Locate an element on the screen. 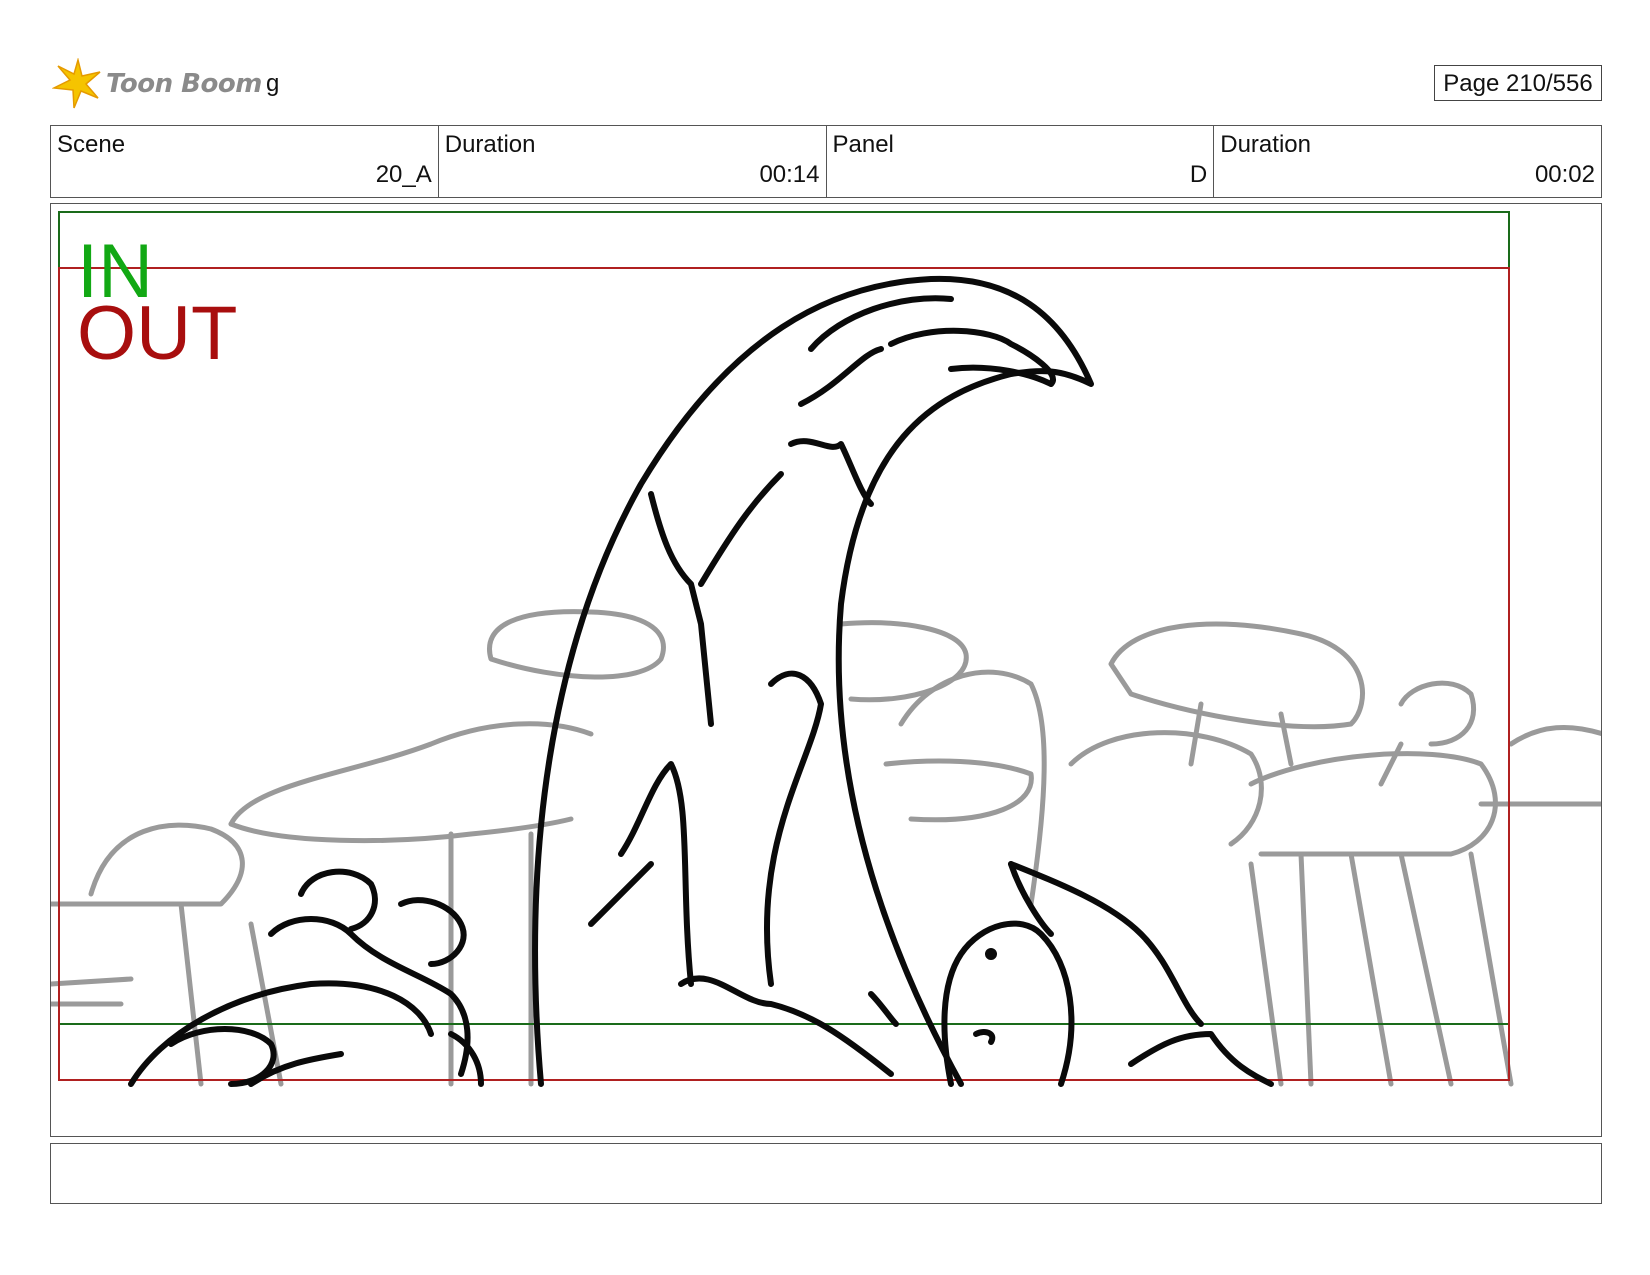  logo-text: Toon Boom is located at coordinates (184, 84).